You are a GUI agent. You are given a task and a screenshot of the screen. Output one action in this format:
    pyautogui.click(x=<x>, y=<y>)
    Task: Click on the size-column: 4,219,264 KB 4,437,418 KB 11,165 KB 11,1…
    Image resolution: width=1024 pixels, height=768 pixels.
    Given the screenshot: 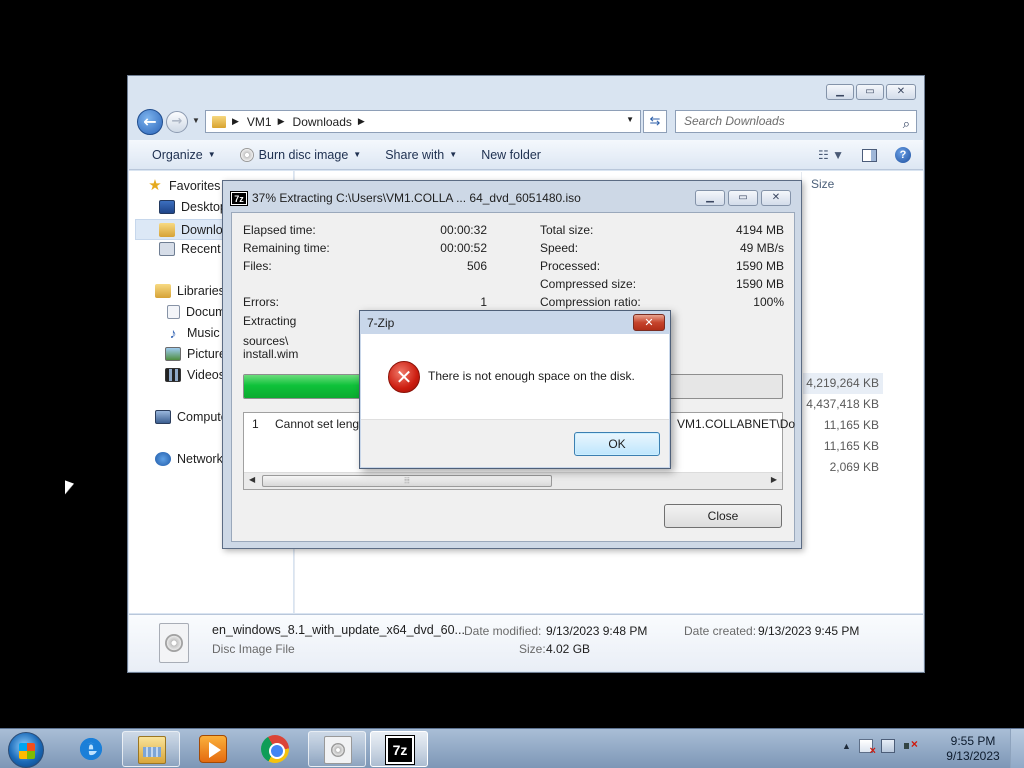 What is the action you would take?
    pyautogui.click(x=843, y=425)
    